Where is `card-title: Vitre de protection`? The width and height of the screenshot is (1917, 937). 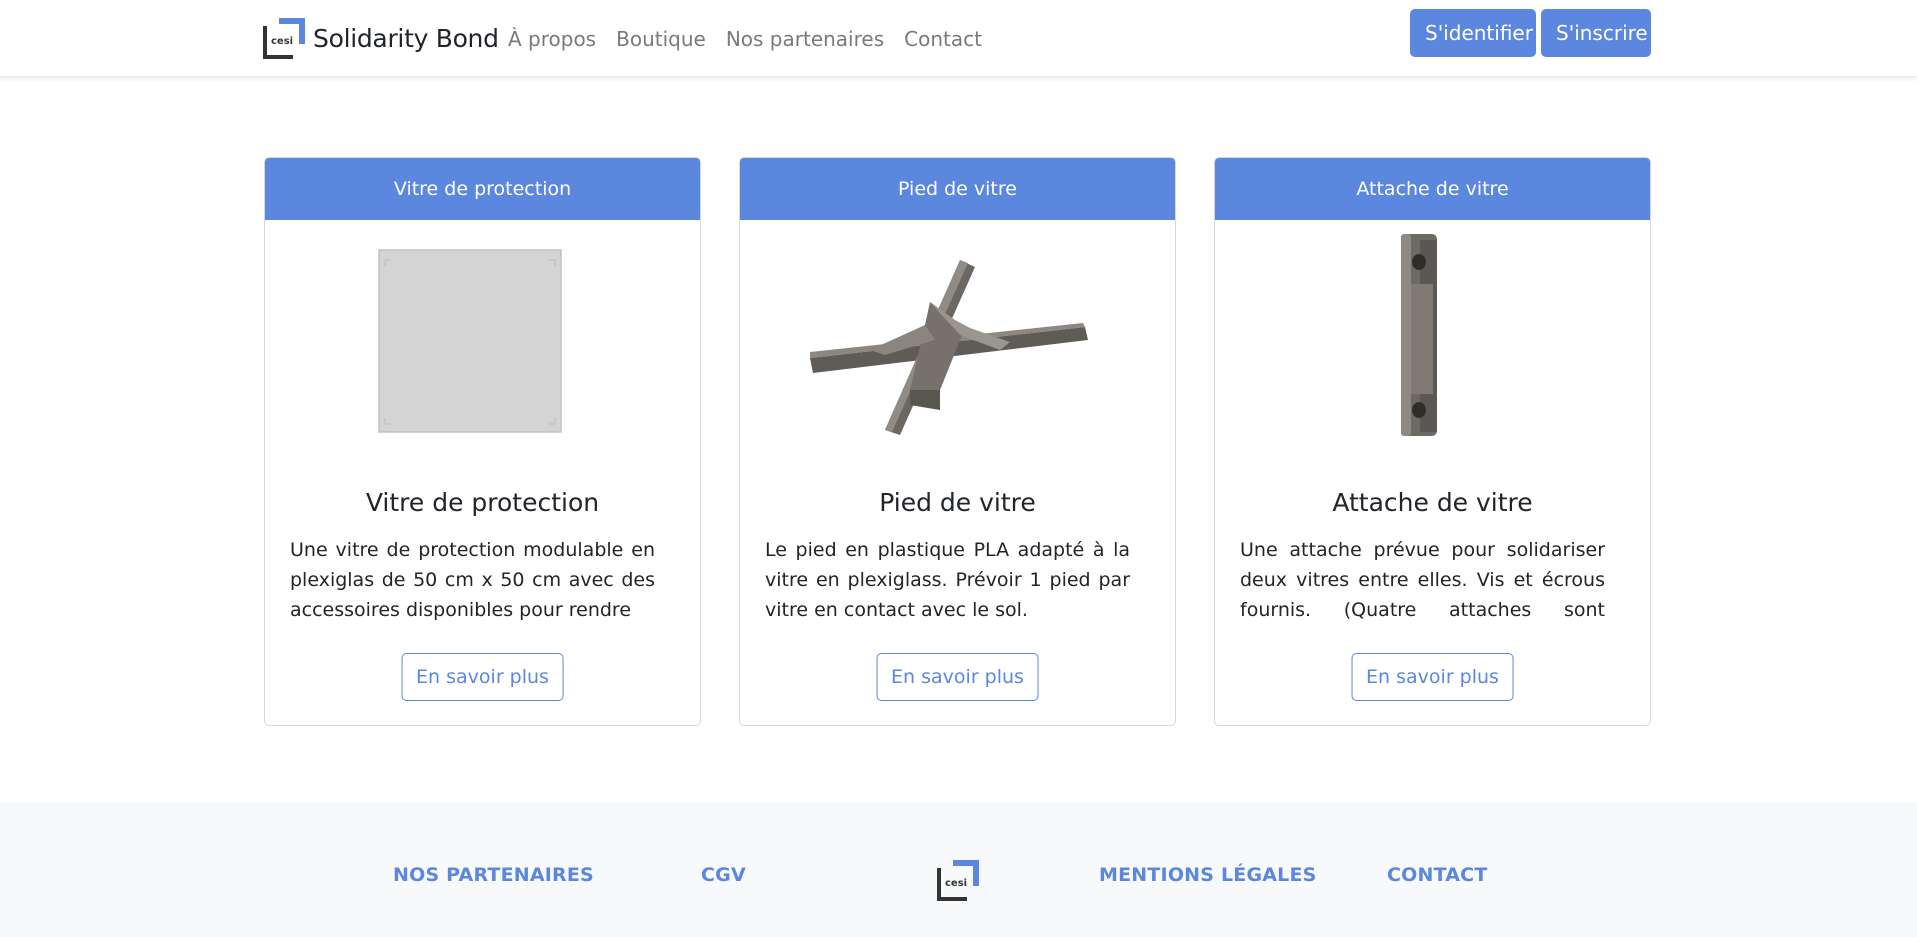 card-title: Vitre de protection is located at coordinates (482, 502).